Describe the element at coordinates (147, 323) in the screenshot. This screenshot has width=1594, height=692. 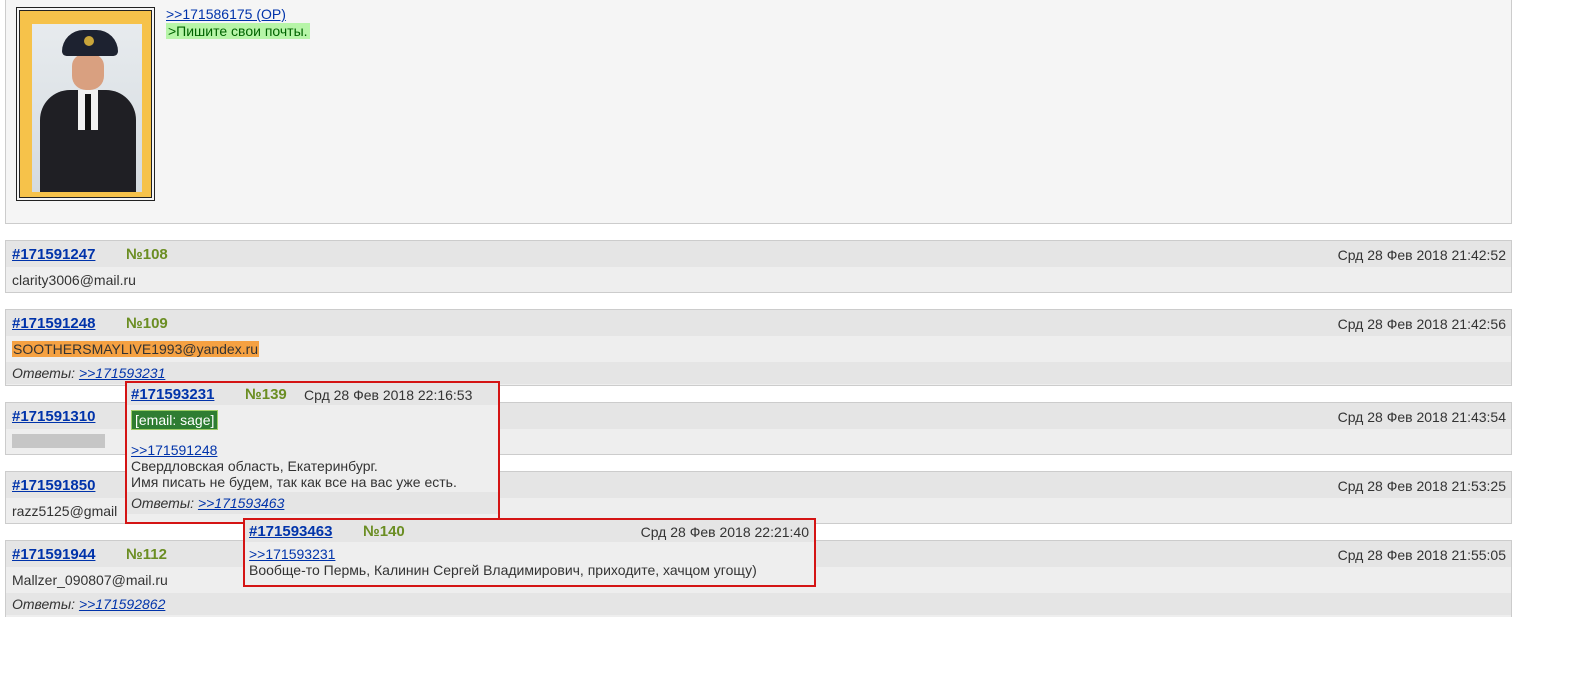
I see `post-number: №109` at that location.